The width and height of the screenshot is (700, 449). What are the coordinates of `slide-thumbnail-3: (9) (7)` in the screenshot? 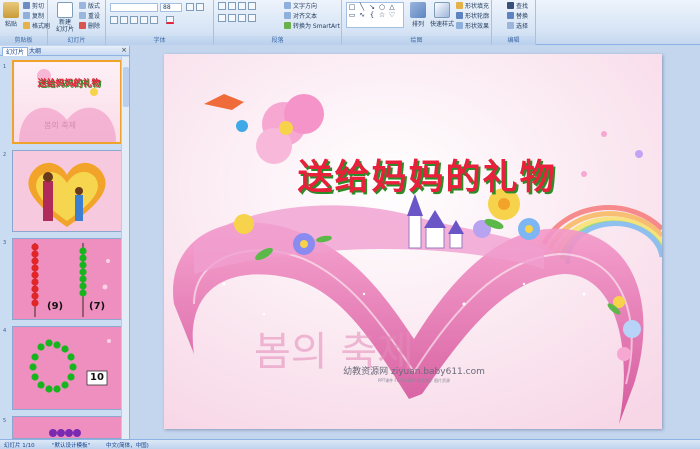 It's located at (67, 279).